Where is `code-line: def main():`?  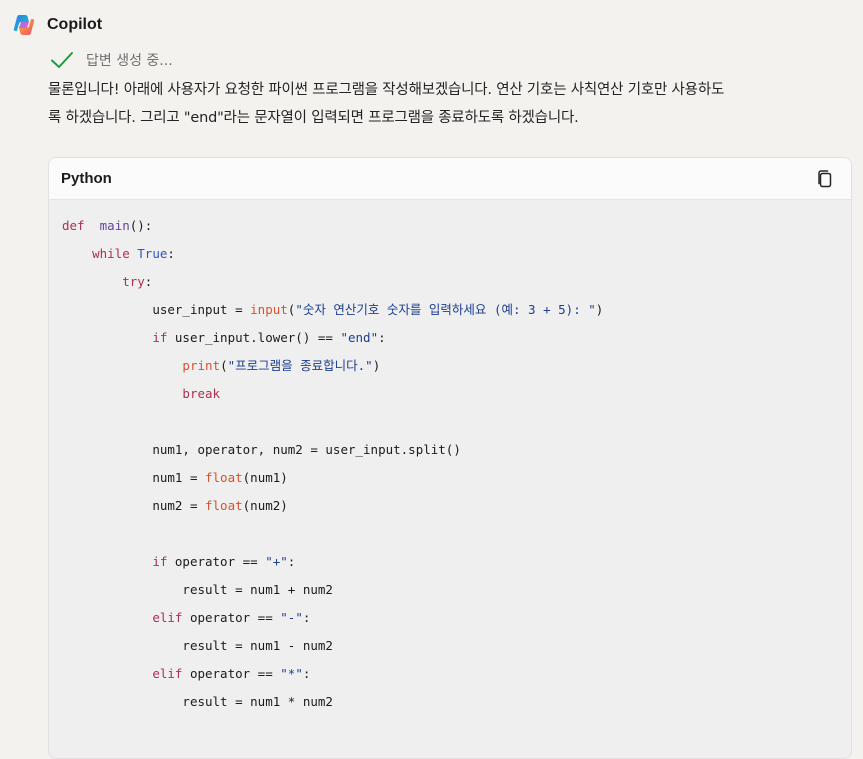
code-line: def main(): is located at coordinates (456, 226).